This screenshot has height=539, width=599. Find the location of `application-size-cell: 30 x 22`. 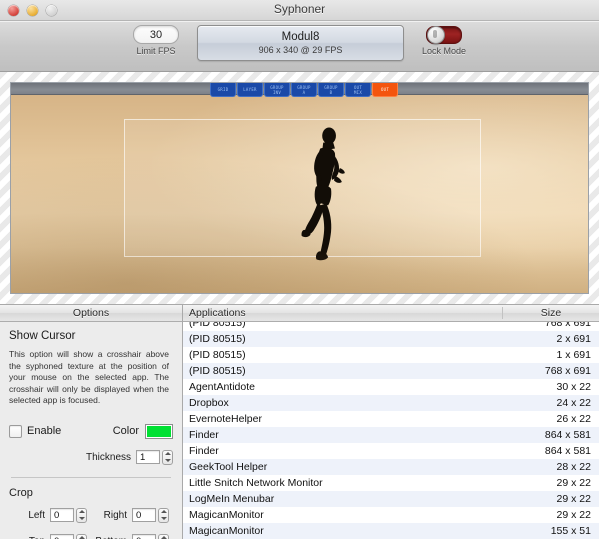

application-size-cell: 30 x 22 is located at coordinates (573, 387).